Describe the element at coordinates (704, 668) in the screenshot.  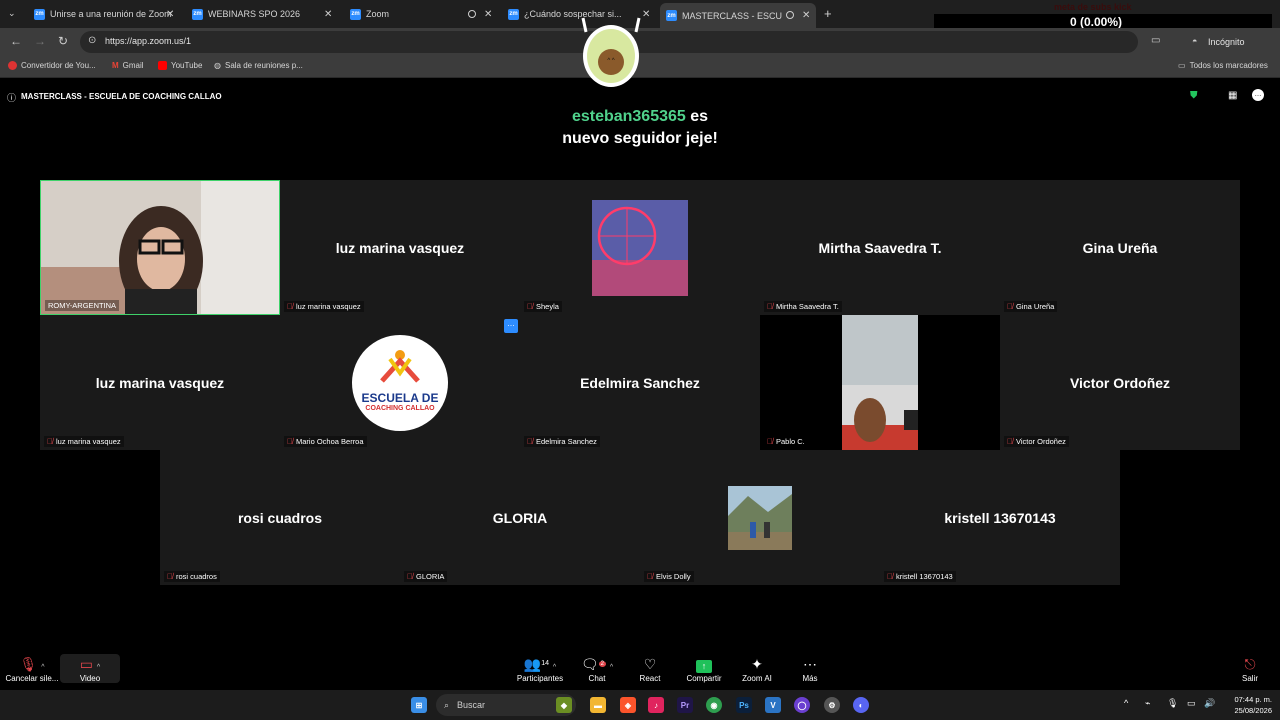
I see `share-button: ↑ Compartir` at that location.